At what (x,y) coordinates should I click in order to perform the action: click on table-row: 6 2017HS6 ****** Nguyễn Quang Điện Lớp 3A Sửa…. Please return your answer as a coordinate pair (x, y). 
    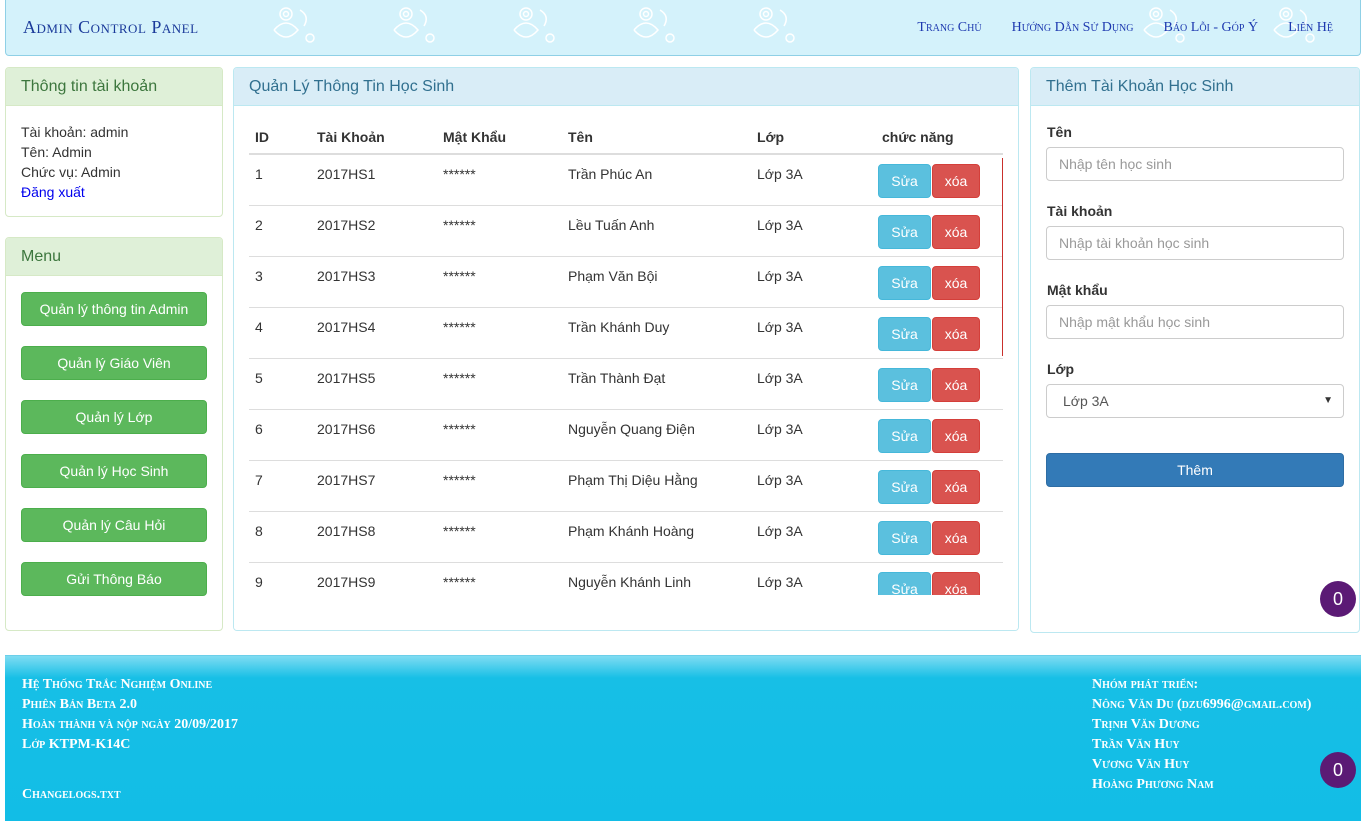
    Looking at the image, I should click on (626, 435).